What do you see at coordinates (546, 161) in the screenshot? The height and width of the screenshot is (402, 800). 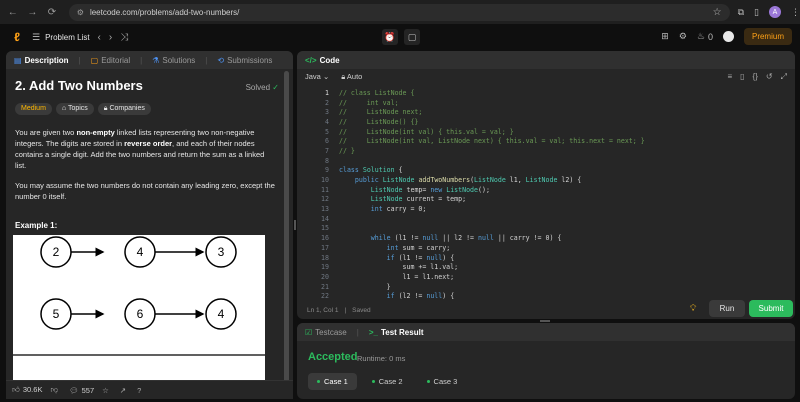 I see `code-line: 8` at bounding box center [546, 161].